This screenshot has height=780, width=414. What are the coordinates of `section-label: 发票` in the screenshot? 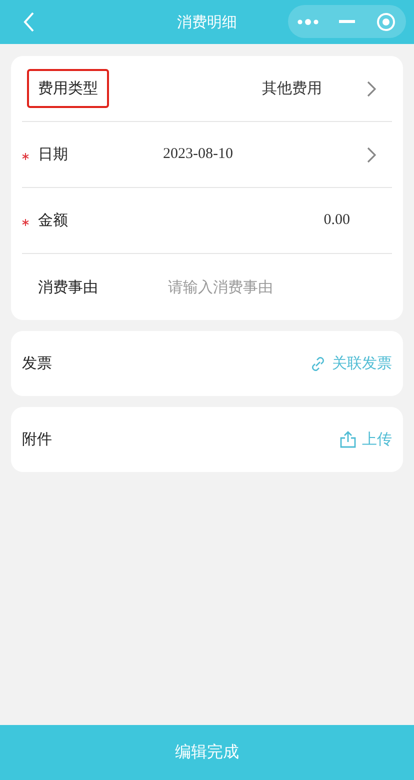 It's located at (37, 363).